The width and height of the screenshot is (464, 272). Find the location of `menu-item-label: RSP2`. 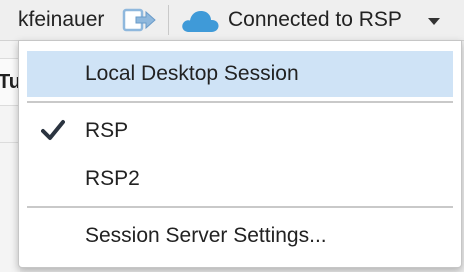

menu-item-label: RSP2 is located at coordinates (112, 178).